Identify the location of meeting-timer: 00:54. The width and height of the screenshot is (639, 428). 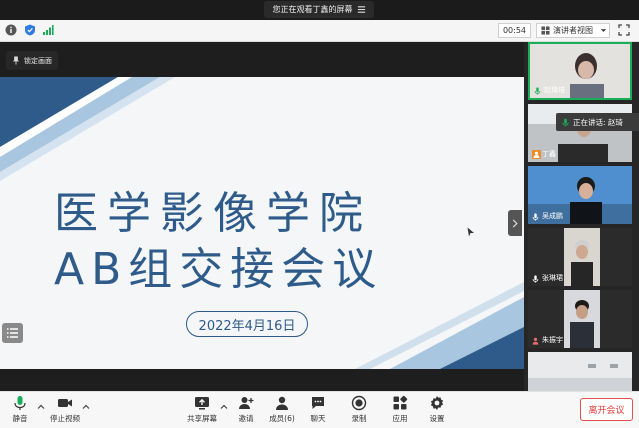
(514, 30).